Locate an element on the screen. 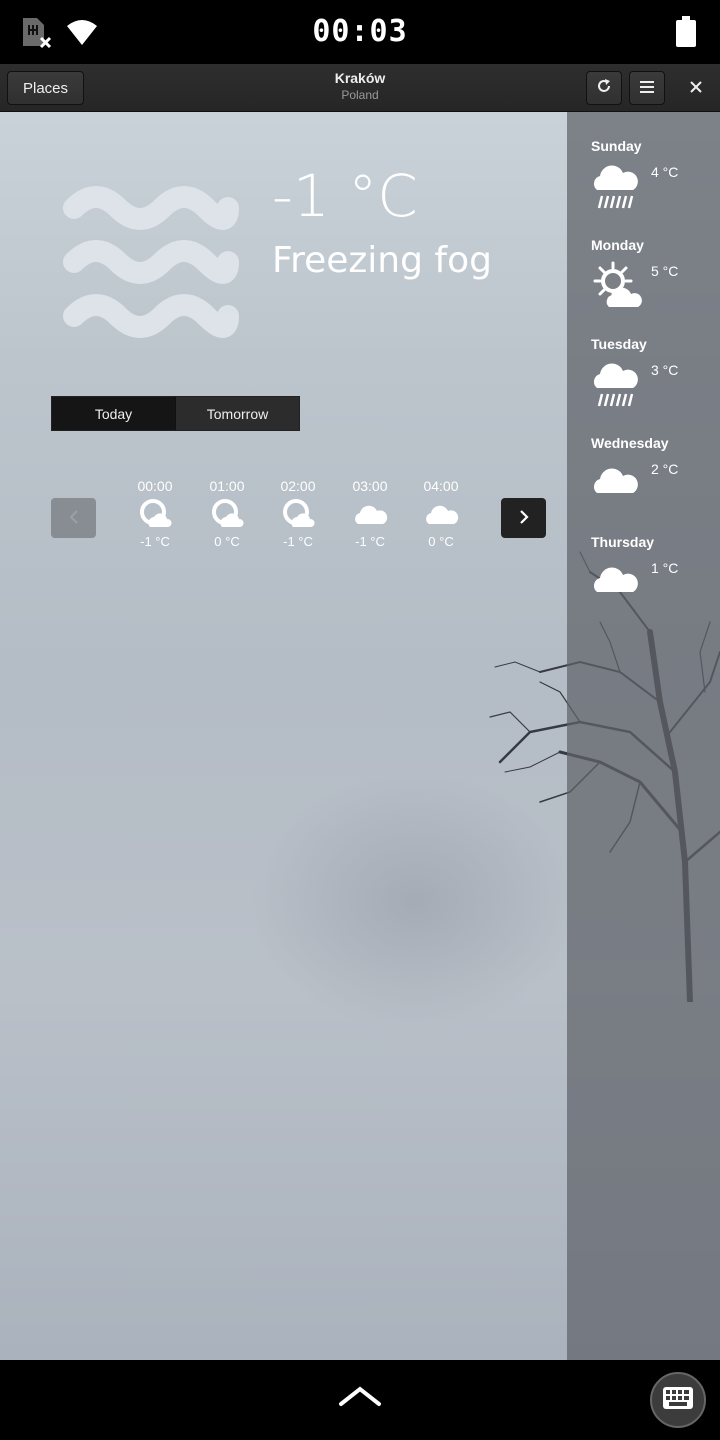 The image size is (720, 1440). hourly-item: 01:00 0 °C is located at coordinates (227, 513).